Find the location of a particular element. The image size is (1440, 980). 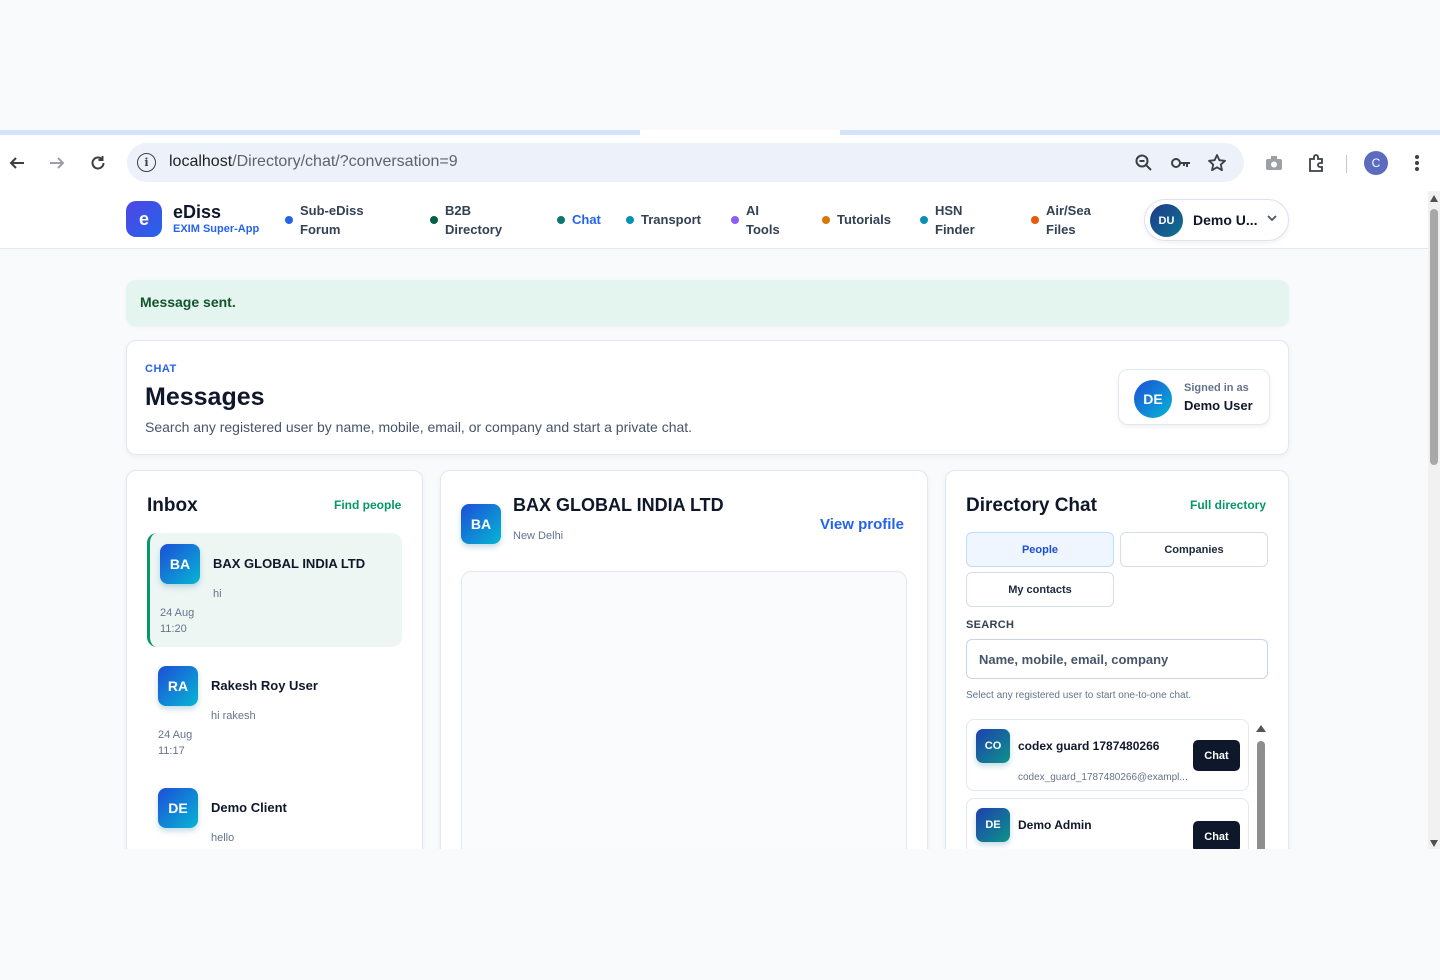

search-input is located at coordinates (1117, 659).